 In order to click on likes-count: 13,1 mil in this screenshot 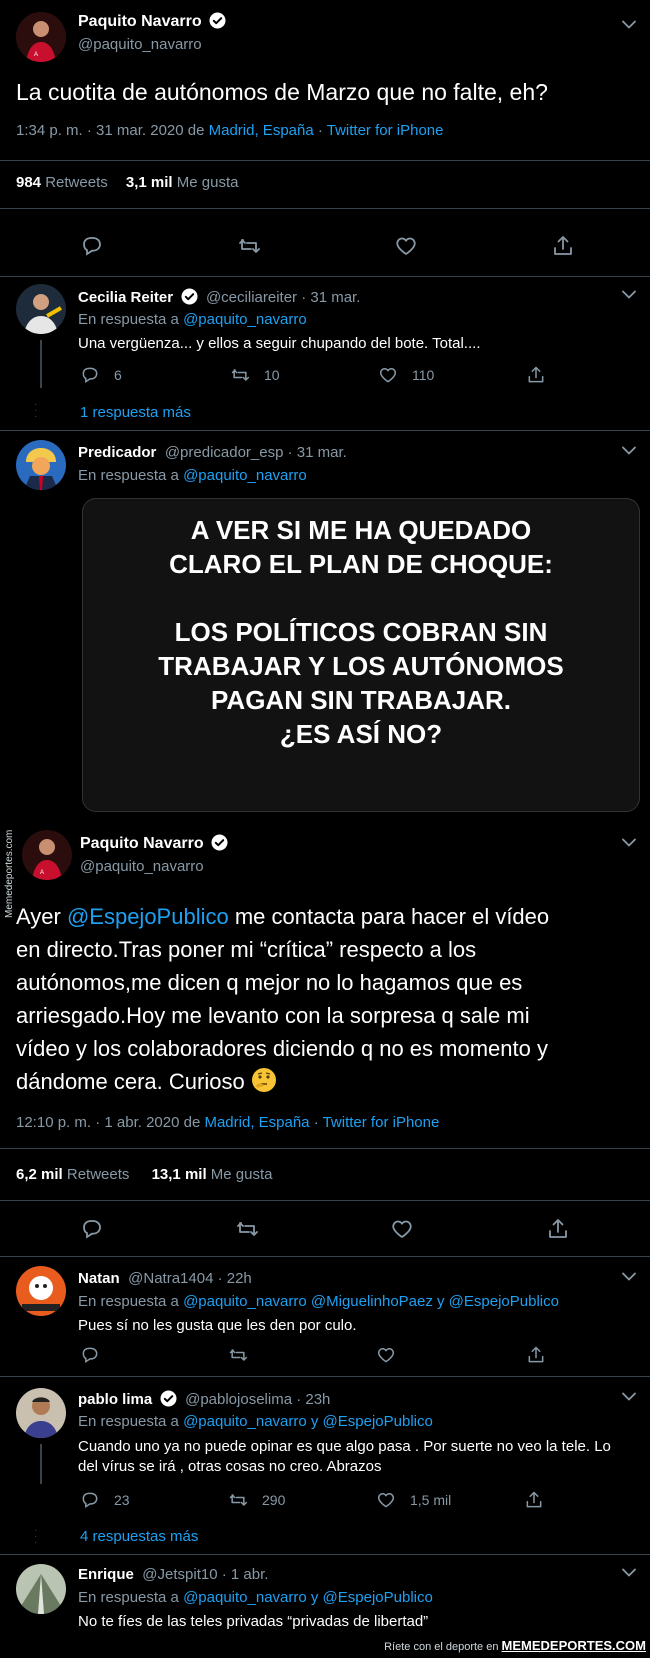, I will do `click(179, 1174)`.